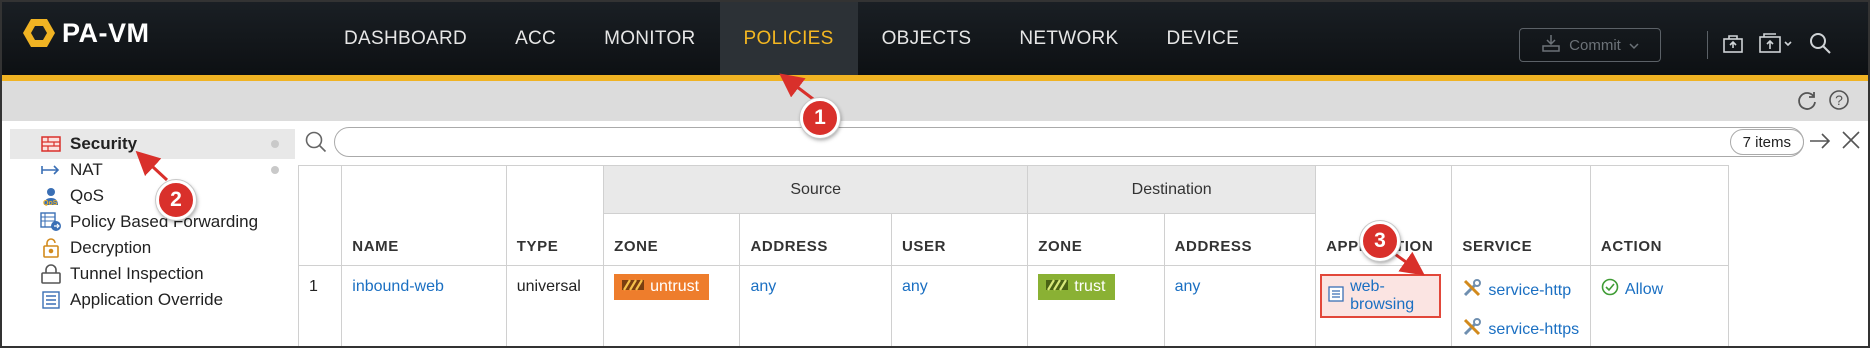  What do you see at coordinates (788, 38) in the screenshot?
I see `nav-policies: POLICIES` at bounding box center [788, 38].